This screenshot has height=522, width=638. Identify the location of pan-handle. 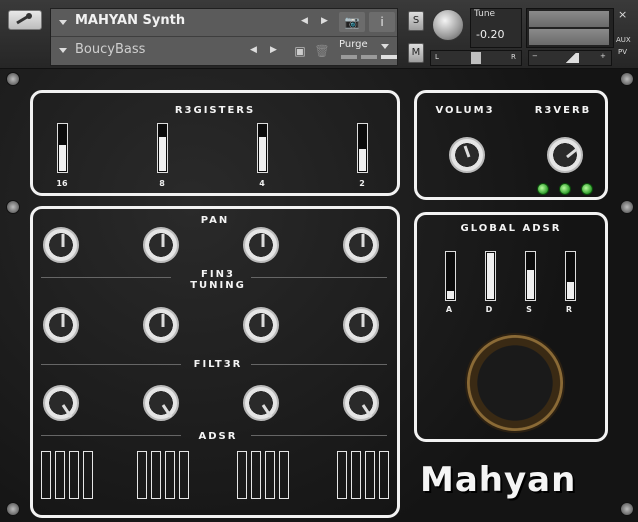
(476, 58).